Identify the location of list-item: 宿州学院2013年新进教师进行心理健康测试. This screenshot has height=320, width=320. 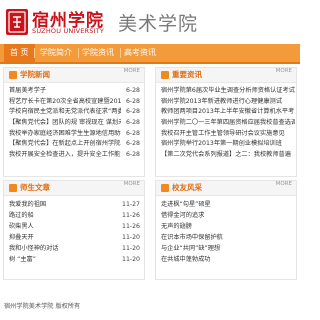
(226, 102).